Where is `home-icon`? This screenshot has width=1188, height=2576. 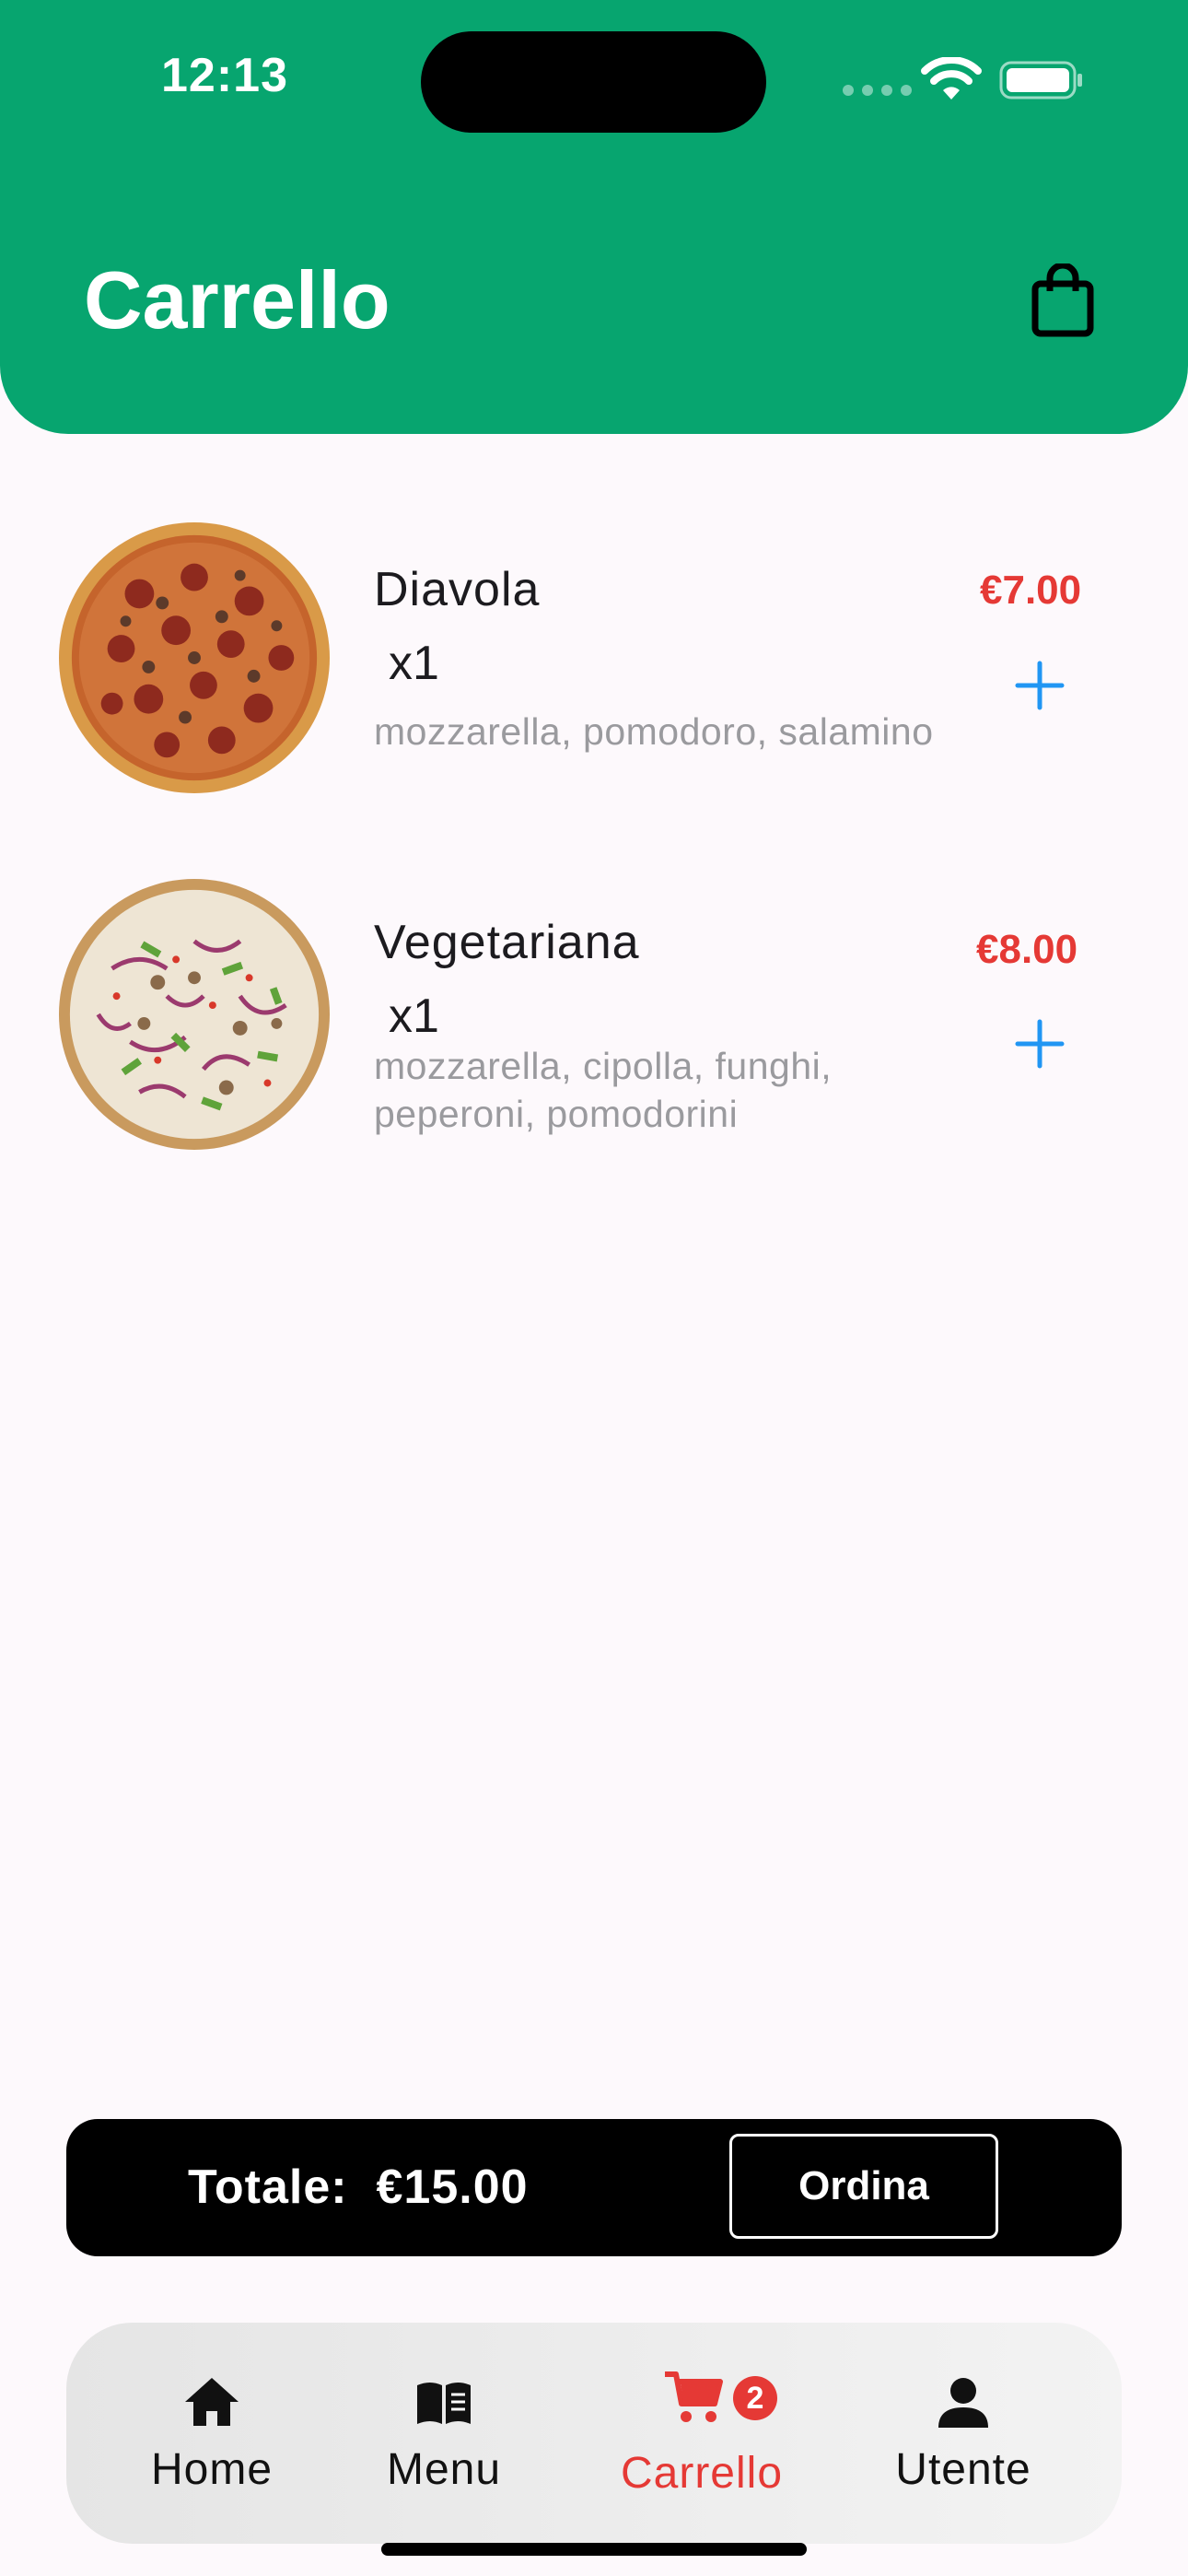 home-icon is located at coordinates (212, 2402).